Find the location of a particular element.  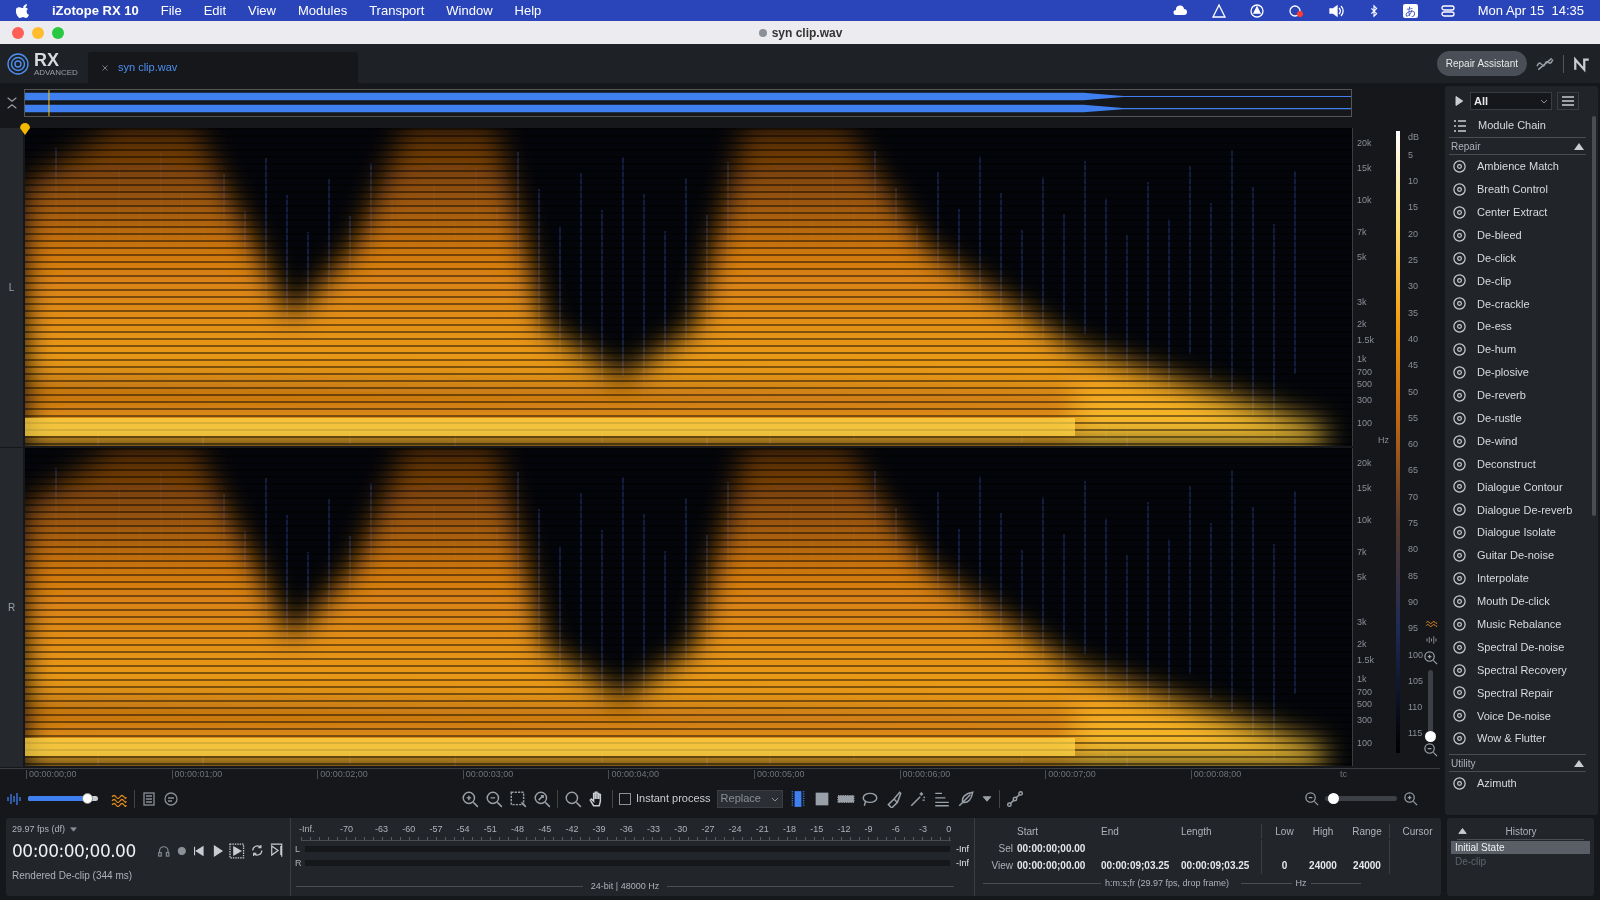

menu-item: View is located at coordinates (262, 10).